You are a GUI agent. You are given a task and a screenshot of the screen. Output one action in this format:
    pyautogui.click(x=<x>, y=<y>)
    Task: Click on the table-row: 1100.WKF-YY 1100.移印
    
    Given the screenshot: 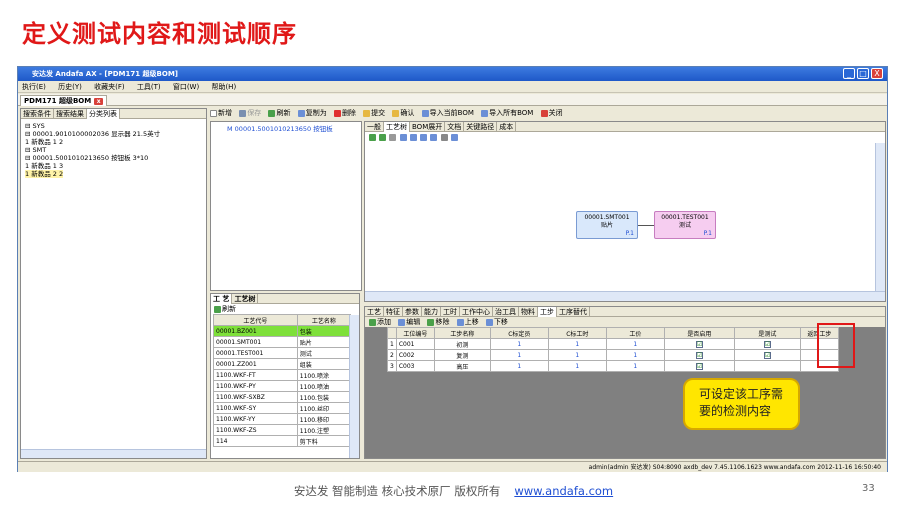 What is the action you would take?
    pyautogui.click(x=282, y=419)
    